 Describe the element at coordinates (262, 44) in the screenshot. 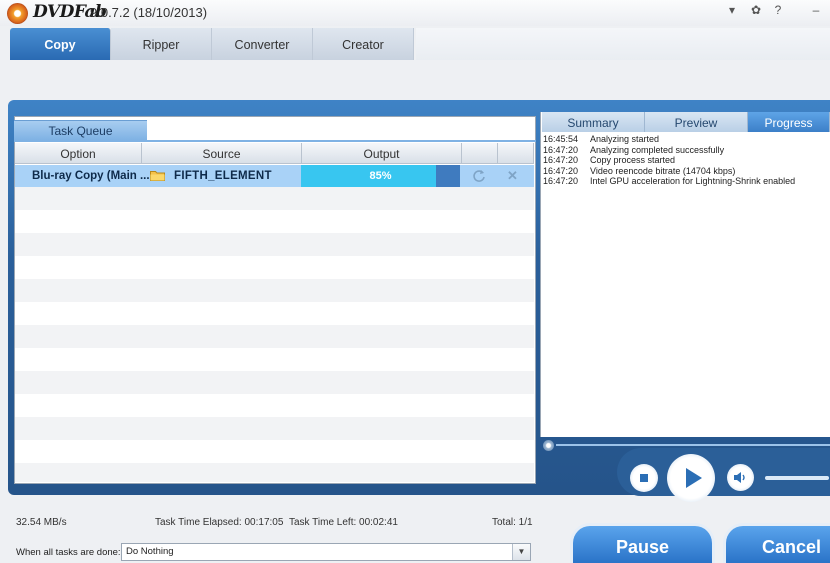

I see `tab-converter: Converter` at that location.